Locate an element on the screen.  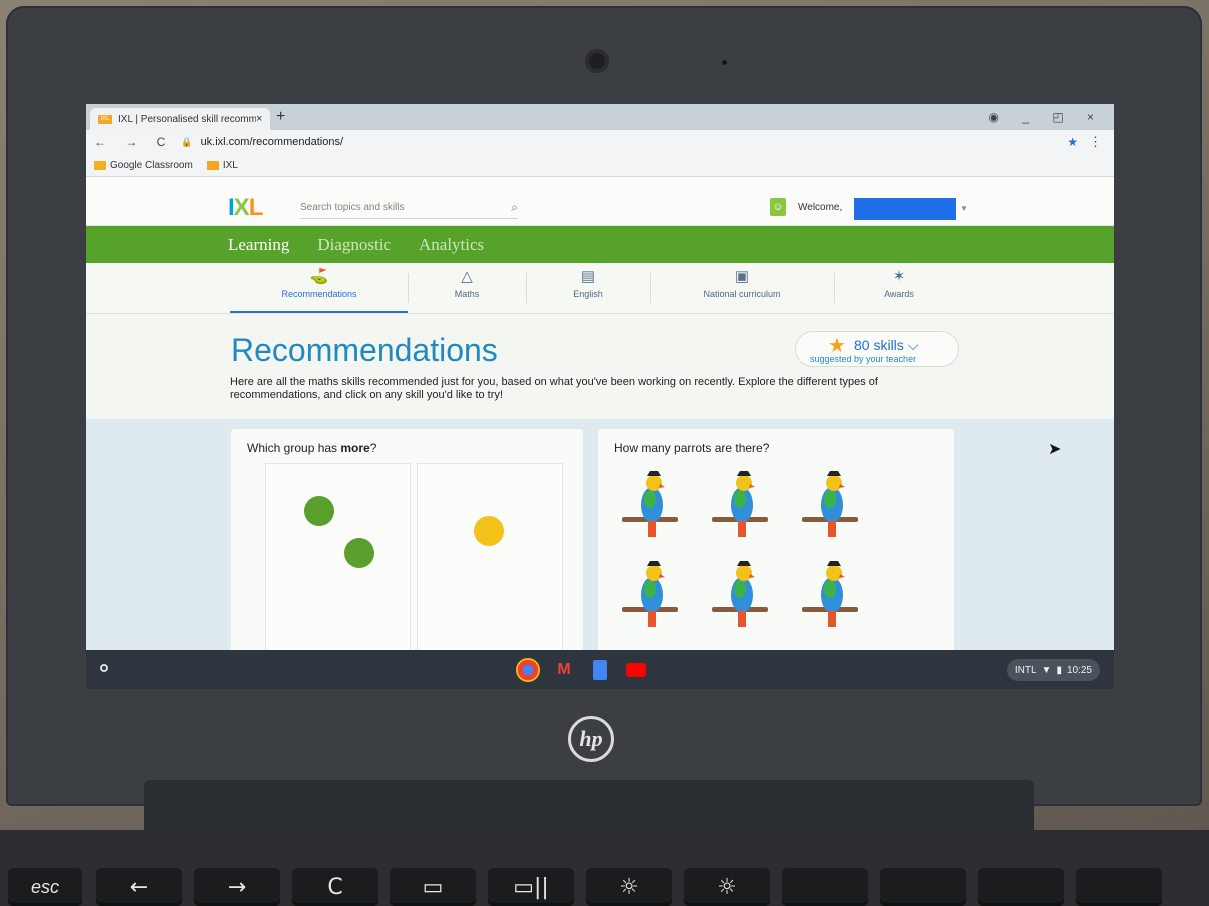
bookmark-google-classroom: Google Classroom is located at coordinates (143, 165).